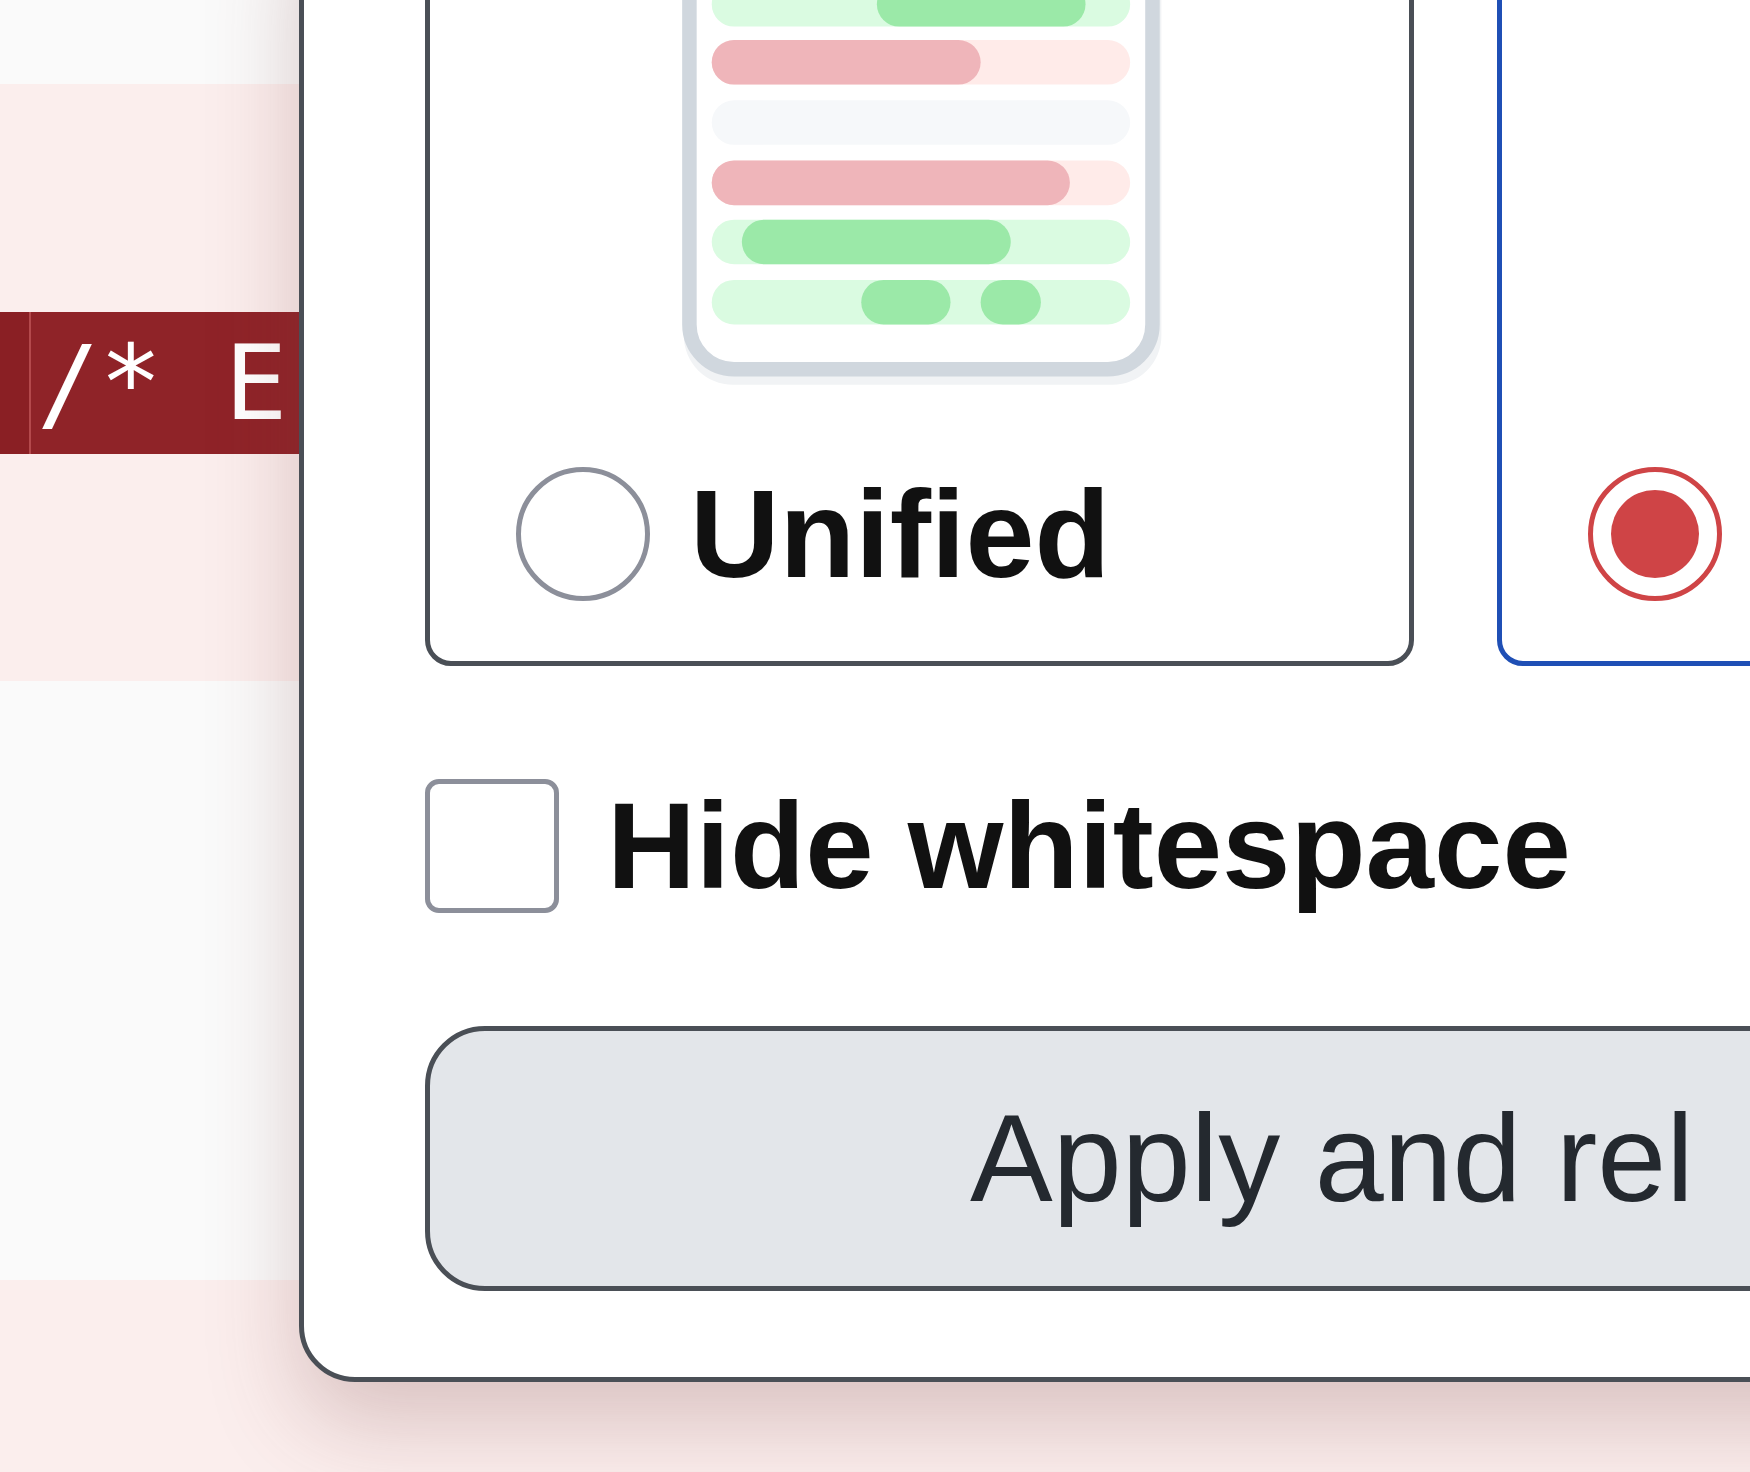 This screenshot has width=1750, height=1472. What do you see at coordinates (162, 383) in the screenshot?
I see `code-text: /* E` at bounding box center [162, 383].